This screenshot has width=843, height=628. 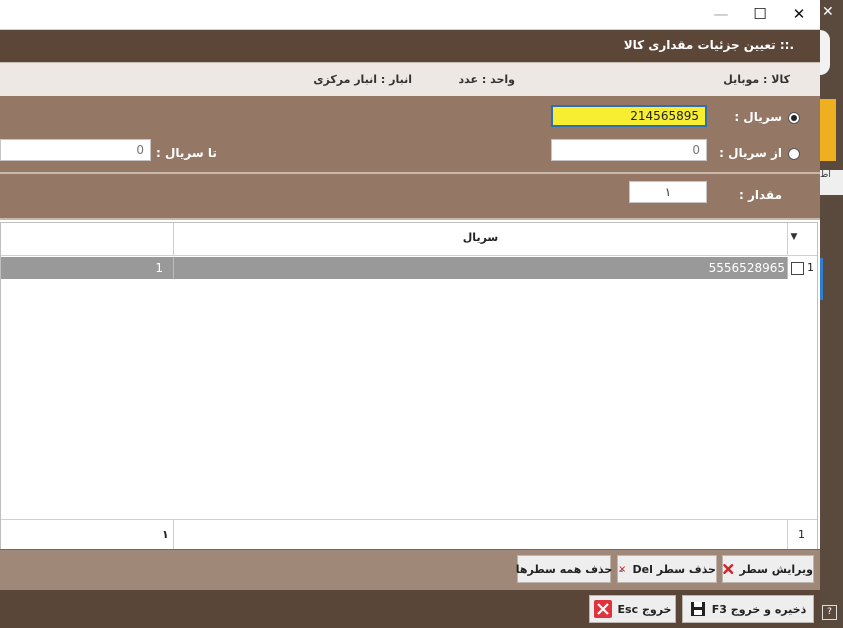 I want to click on delete-all-rows-label: حذف همه سطرها, so click(x=564, y=569).